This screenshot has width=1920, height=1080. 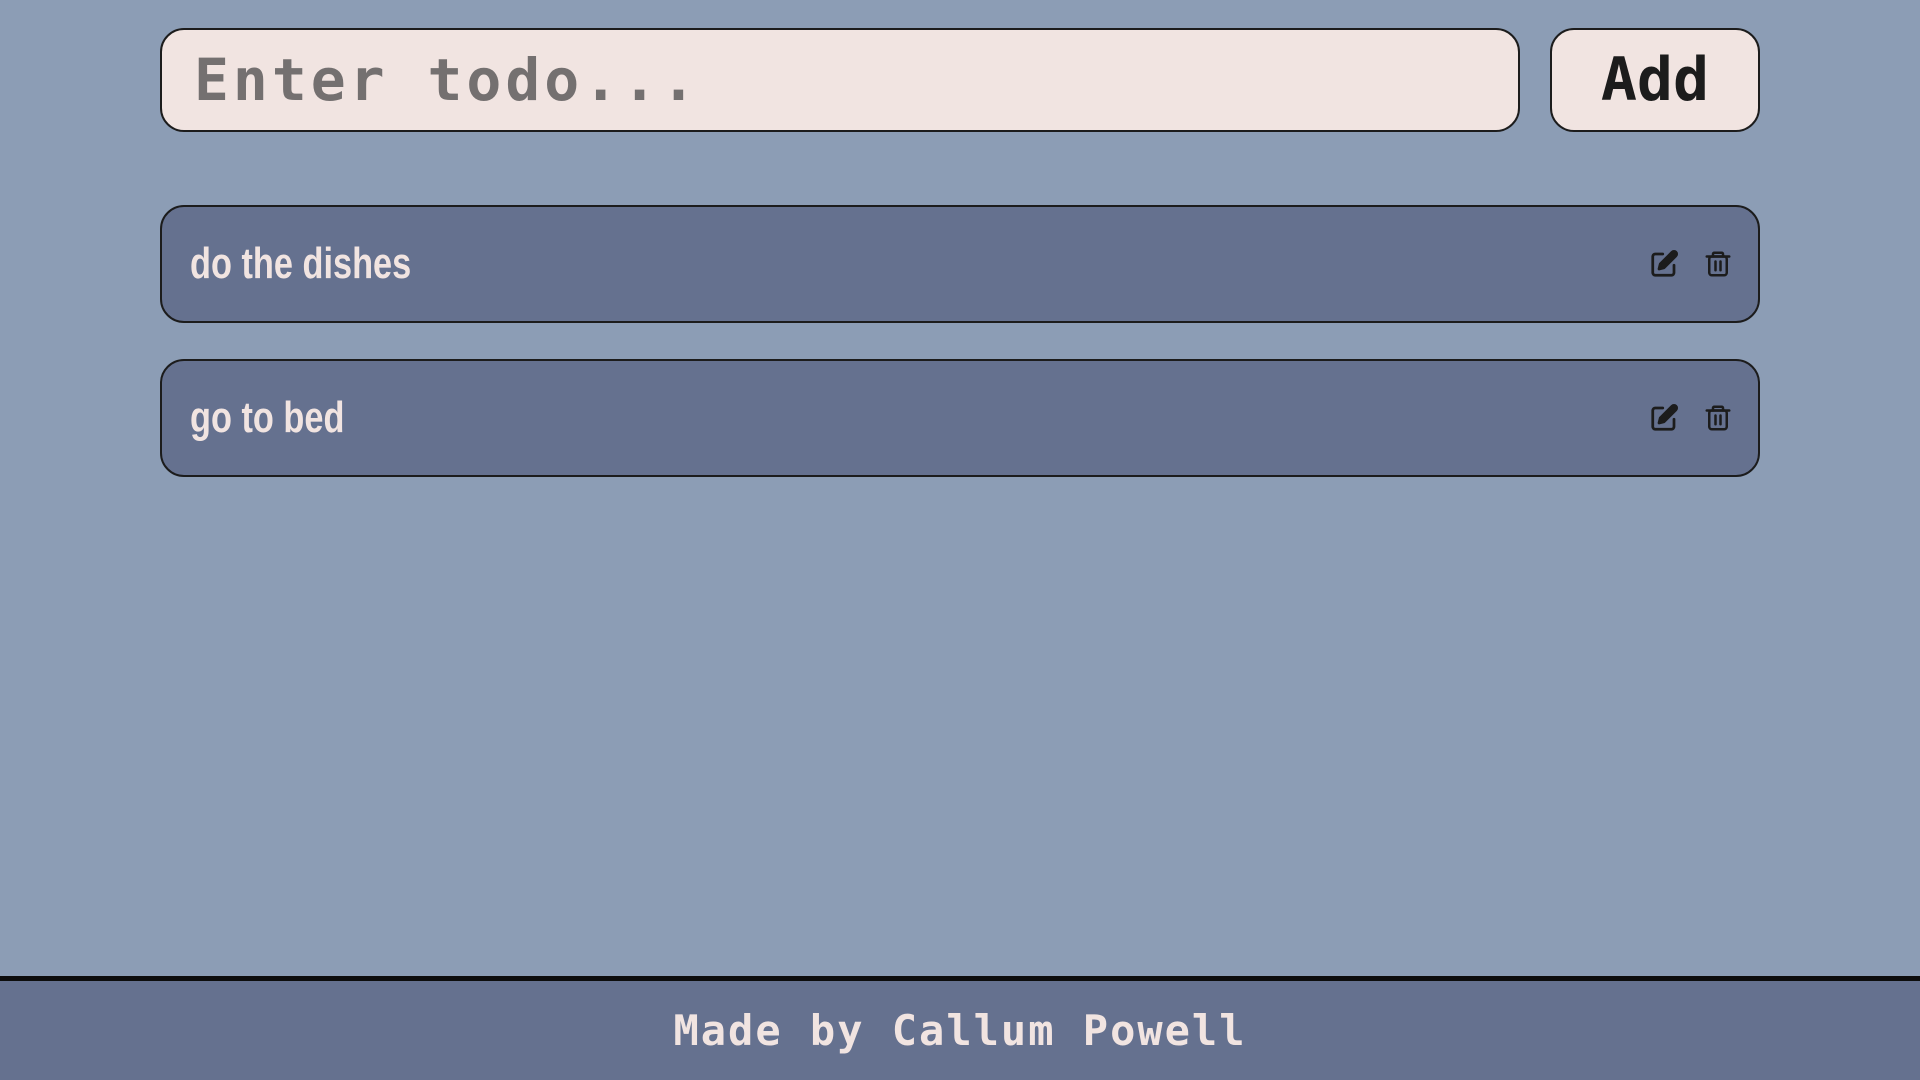 I want to click on footer: Made by Callum Powell, so click(x=960, y=1028).